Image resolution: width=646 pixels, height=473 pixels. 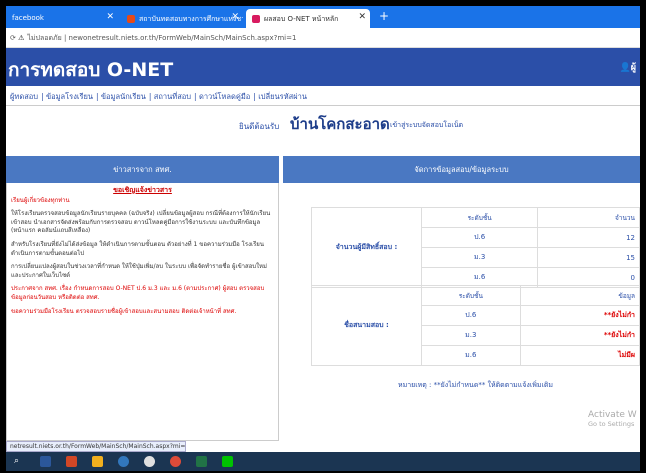 I want to click on school-name: บ้านโคกสะอาด, so click(x=340, y=124).